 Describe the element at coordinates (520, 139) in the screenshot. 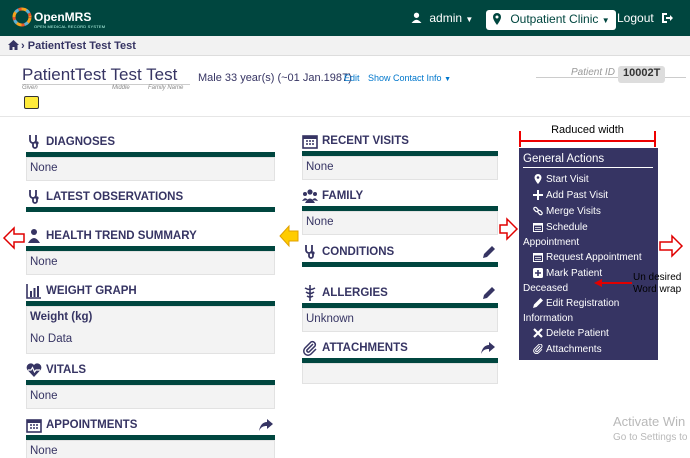

I see `annotation-tick-left` at that location.